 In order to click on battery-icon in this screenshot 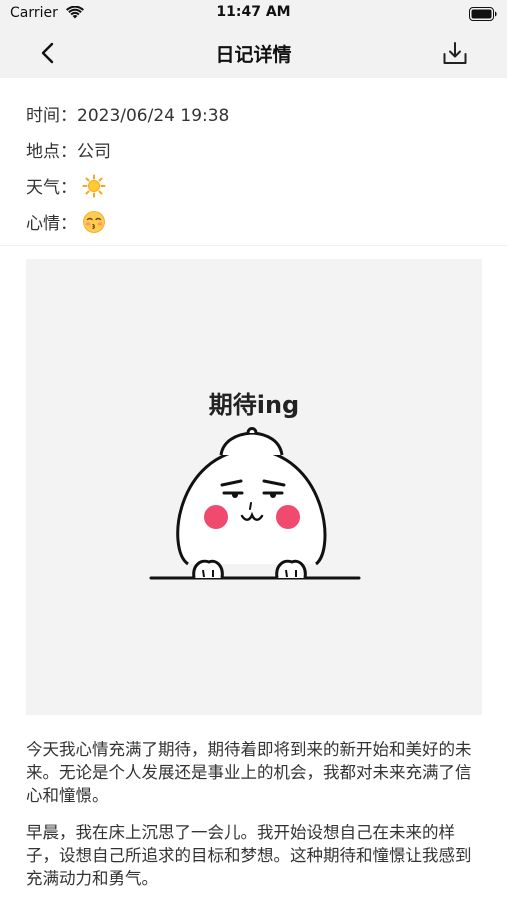, I will do `click(483, 14)`.